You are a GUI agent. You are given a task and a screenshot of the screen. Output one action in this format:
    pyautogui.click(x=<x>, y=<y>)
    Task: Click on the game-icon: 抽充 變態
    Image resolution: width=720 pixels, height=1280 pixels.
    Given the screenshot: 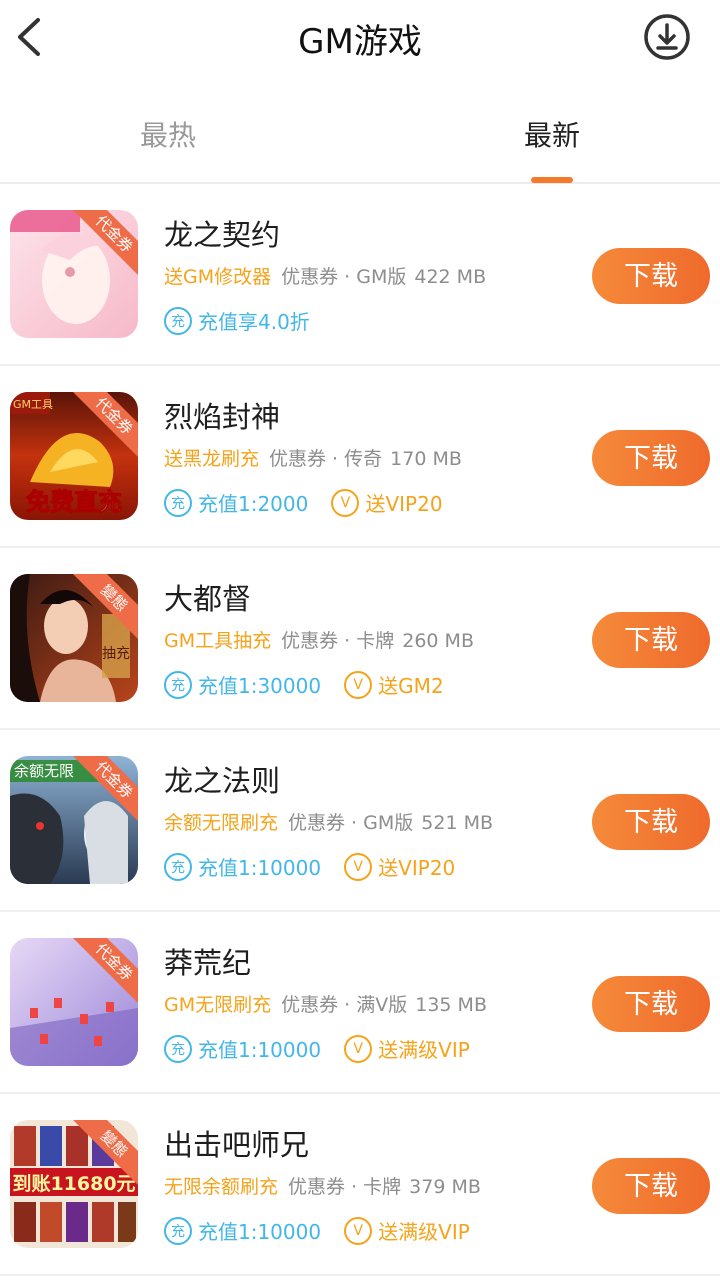 What is the action you would take?
    pyautogui.click(x=74, y=638)
    